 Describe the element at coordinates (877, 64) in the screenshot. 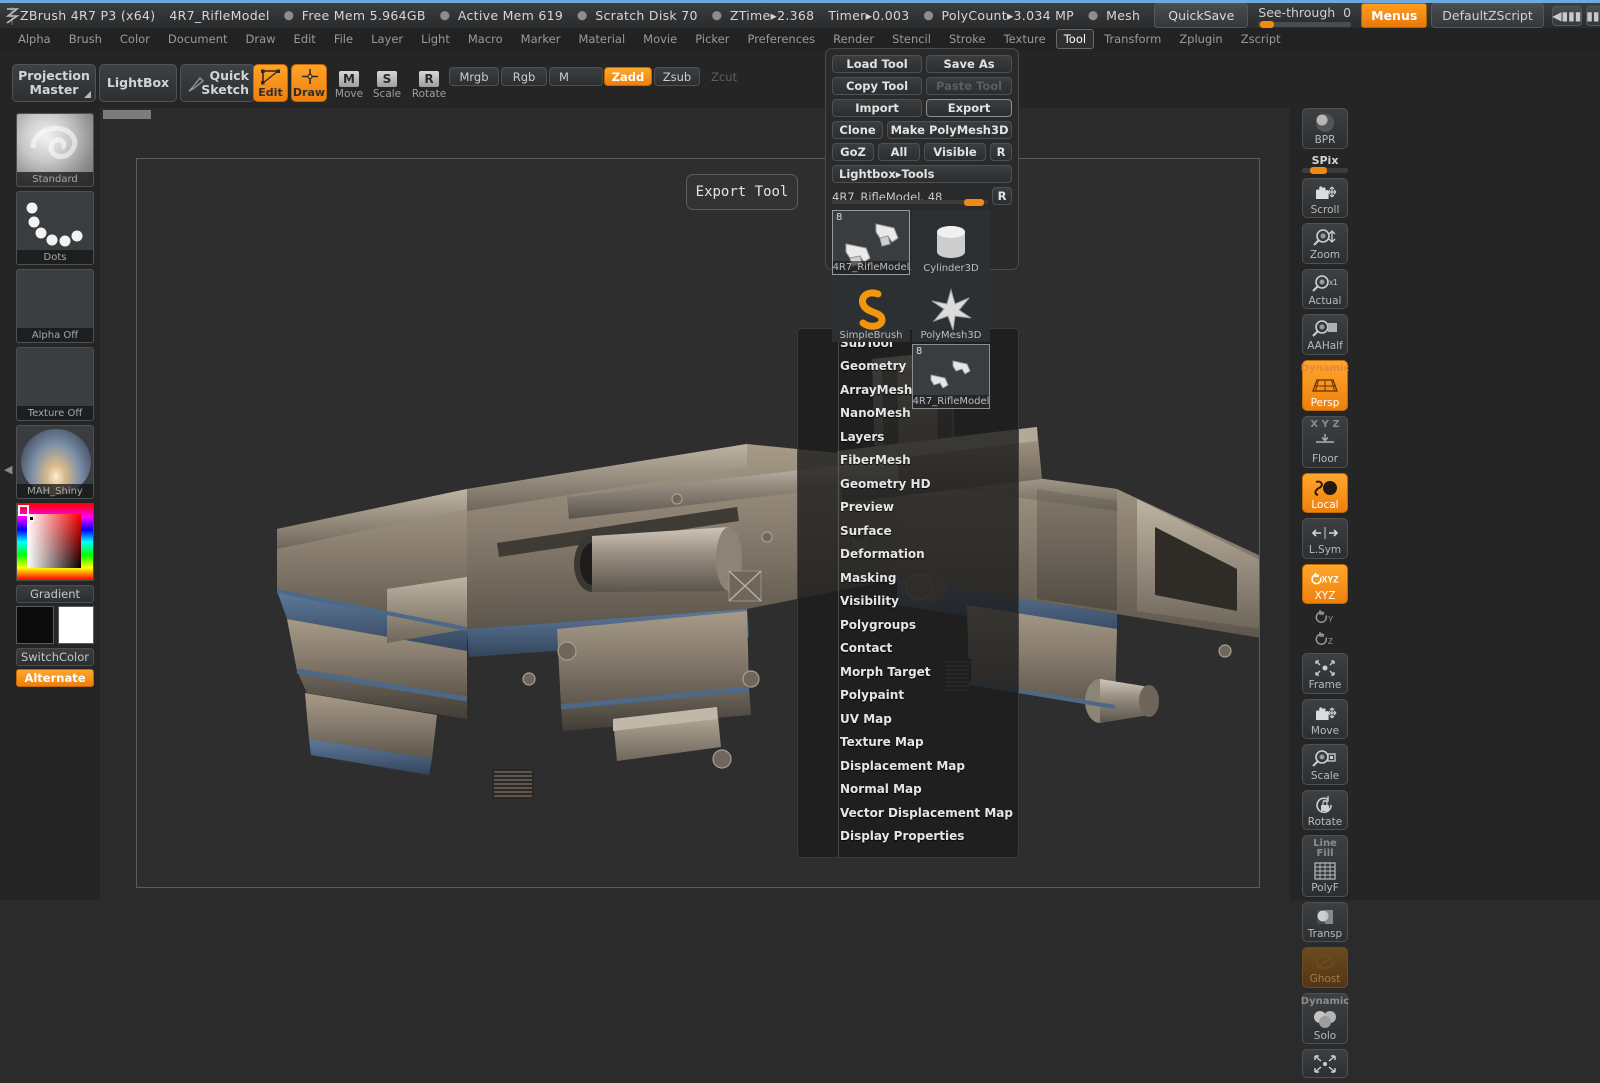

I see `load-tool-button: Load Tool` at that location.